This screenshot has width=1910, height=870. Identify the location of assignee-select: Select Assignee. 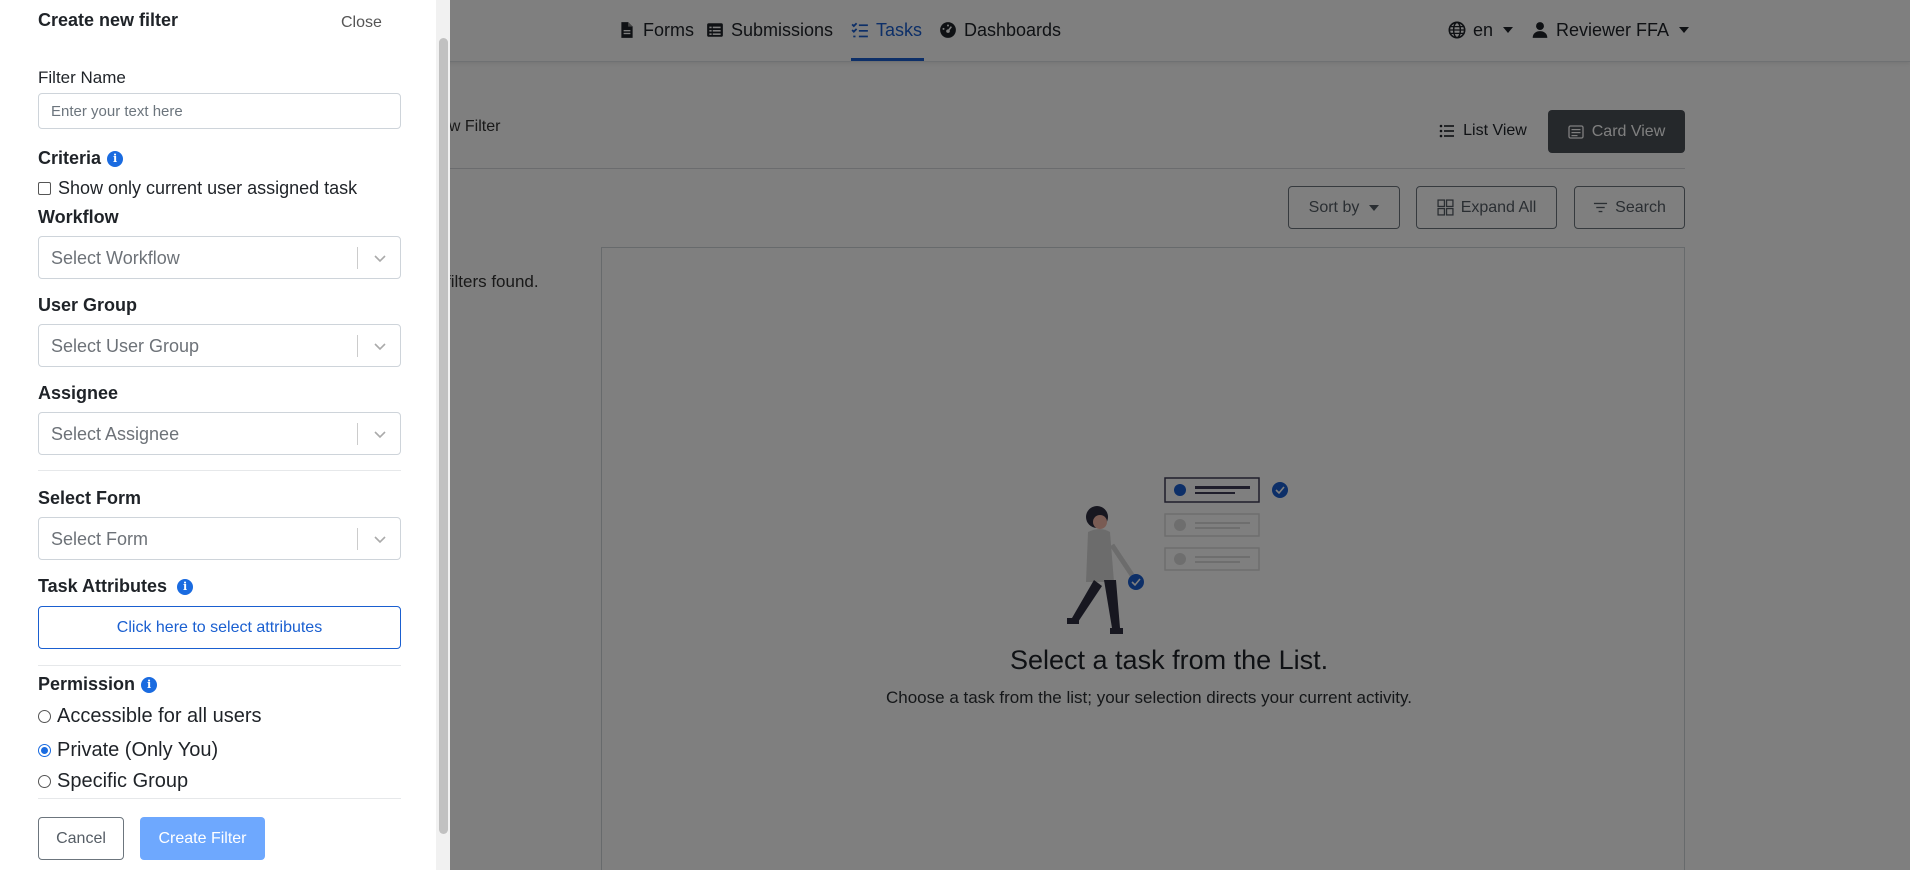
(219, 433).